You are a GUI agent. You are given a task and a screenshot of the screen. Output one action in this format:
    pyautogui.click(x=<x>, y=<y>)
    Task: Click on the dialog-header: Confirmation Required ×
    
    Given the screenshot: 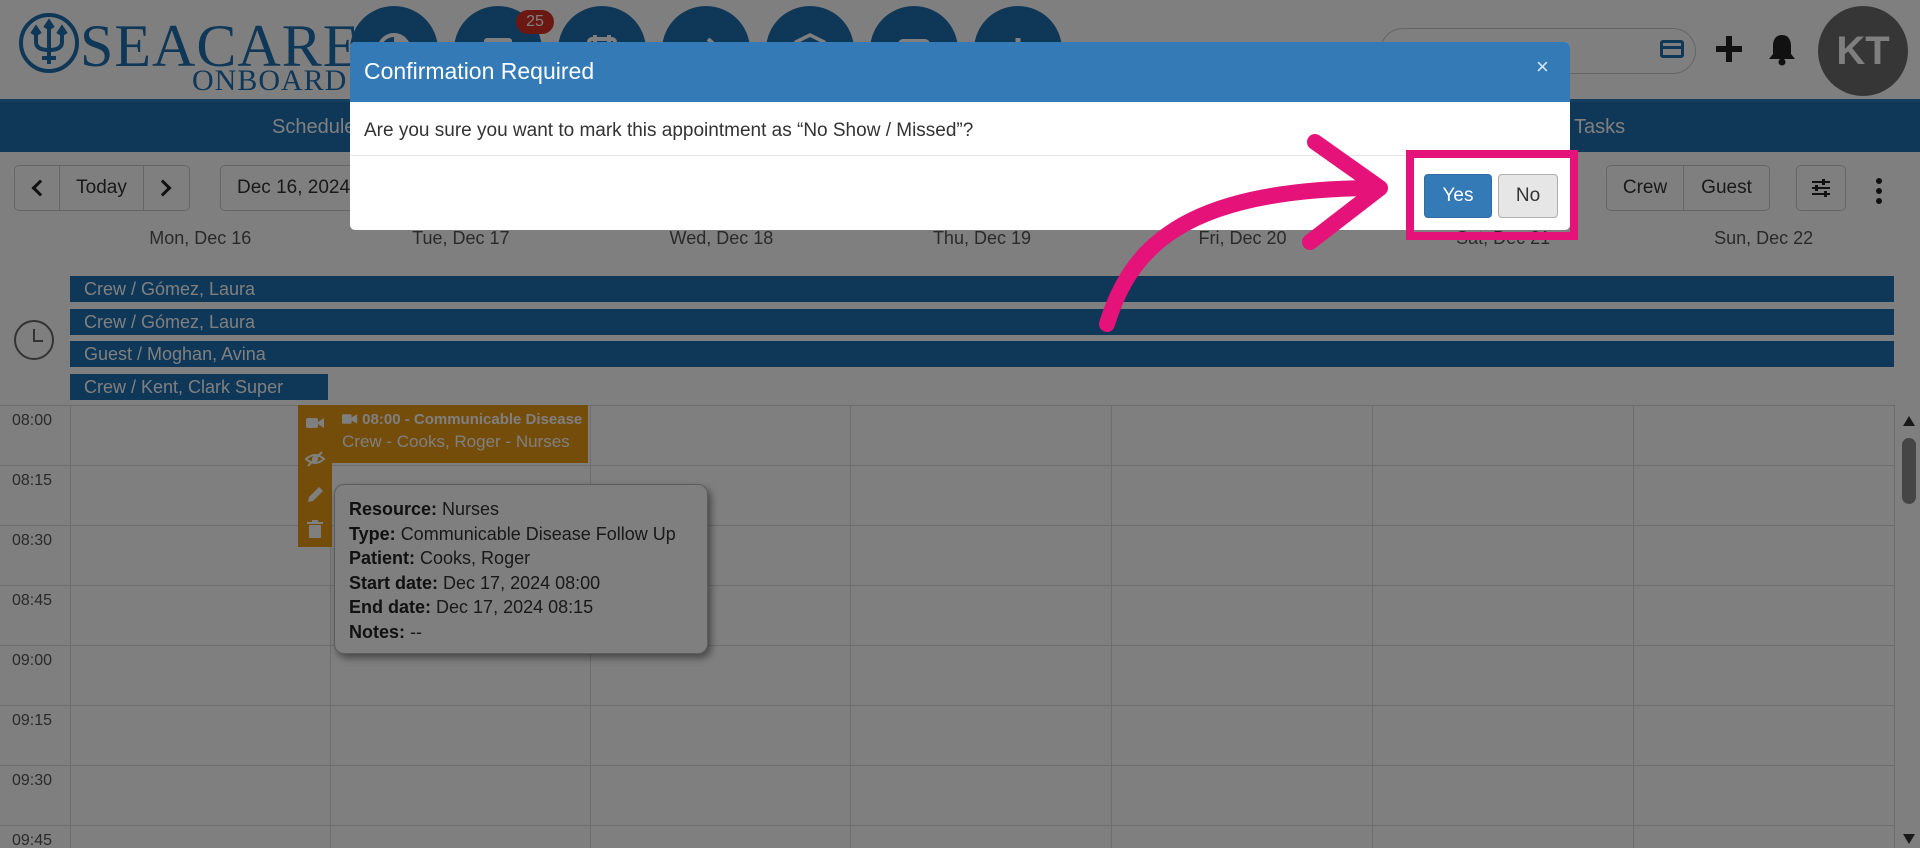 What is the action you would take?
    pyautogui.click(x=960, y=72)
    